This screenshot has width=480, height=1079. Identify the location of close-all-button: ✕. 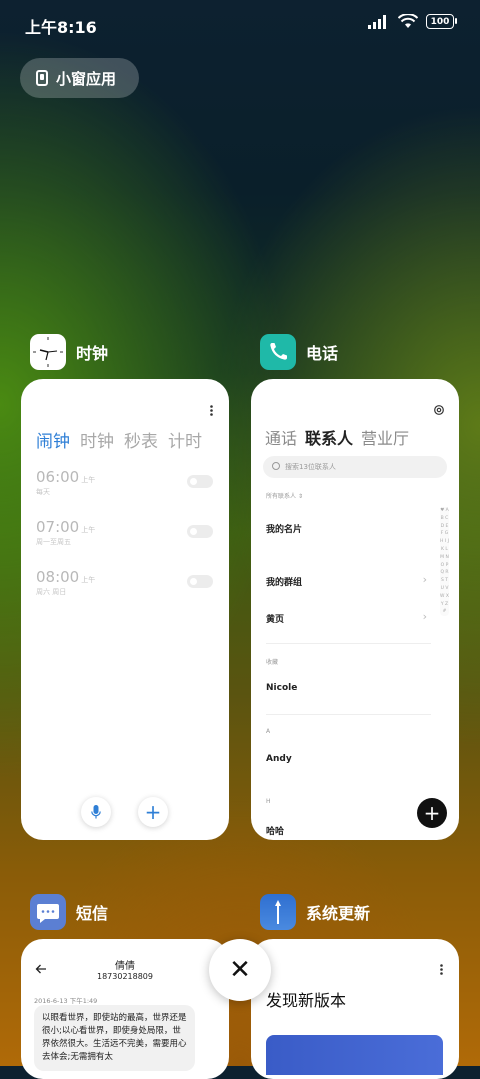
(240, 970).